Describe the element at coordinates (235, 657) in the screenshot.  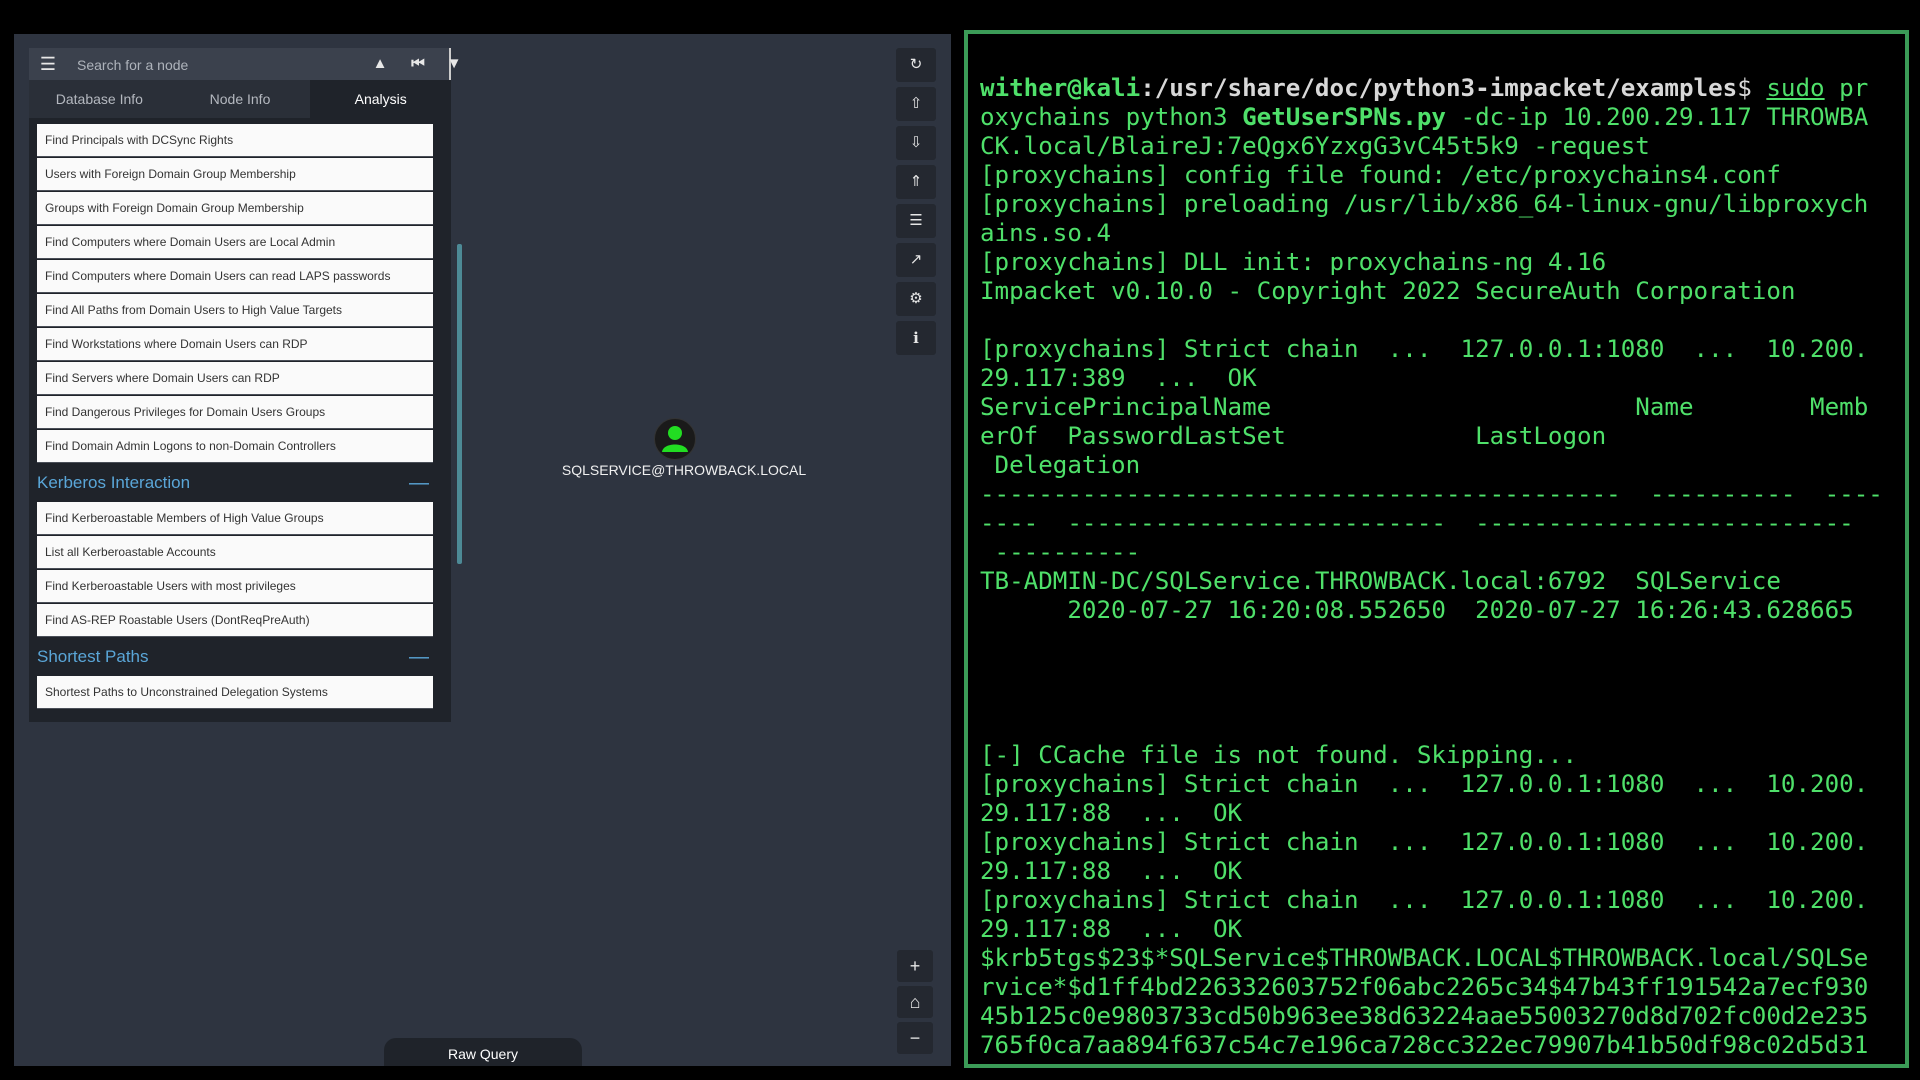
I see `section-shortest-paths: Shortest Paths —` at that location.